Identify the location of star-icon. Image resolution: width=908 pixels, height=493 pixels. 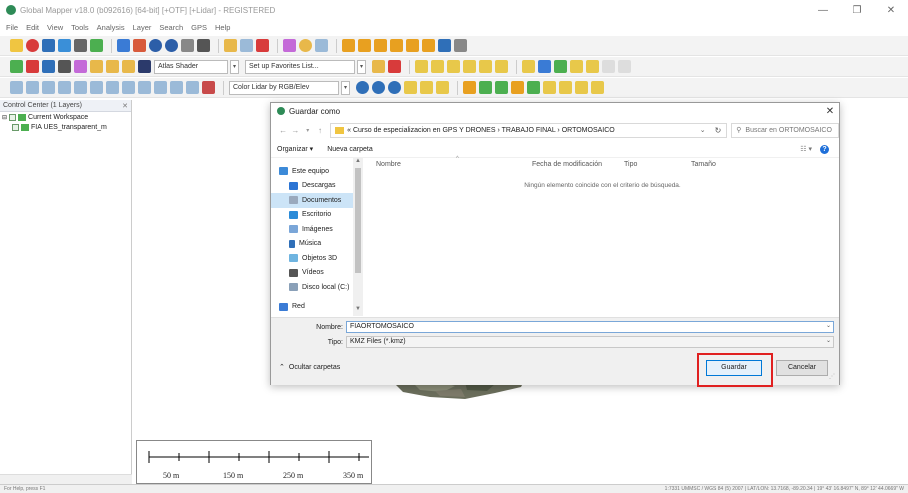
(378, 66).